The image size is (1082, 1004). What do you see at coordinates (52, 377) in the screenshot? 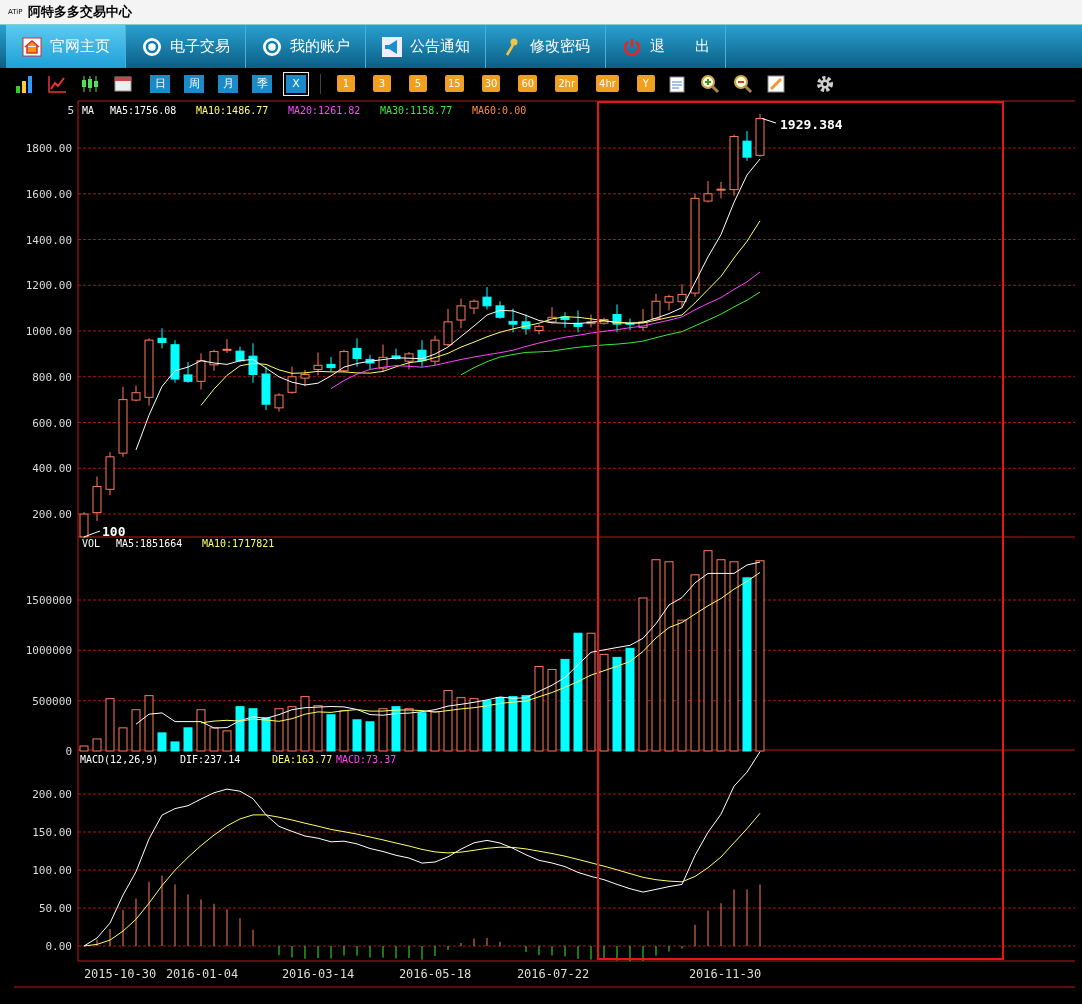
I see `axis-label: 800.00` at bounding box center [52, 377].